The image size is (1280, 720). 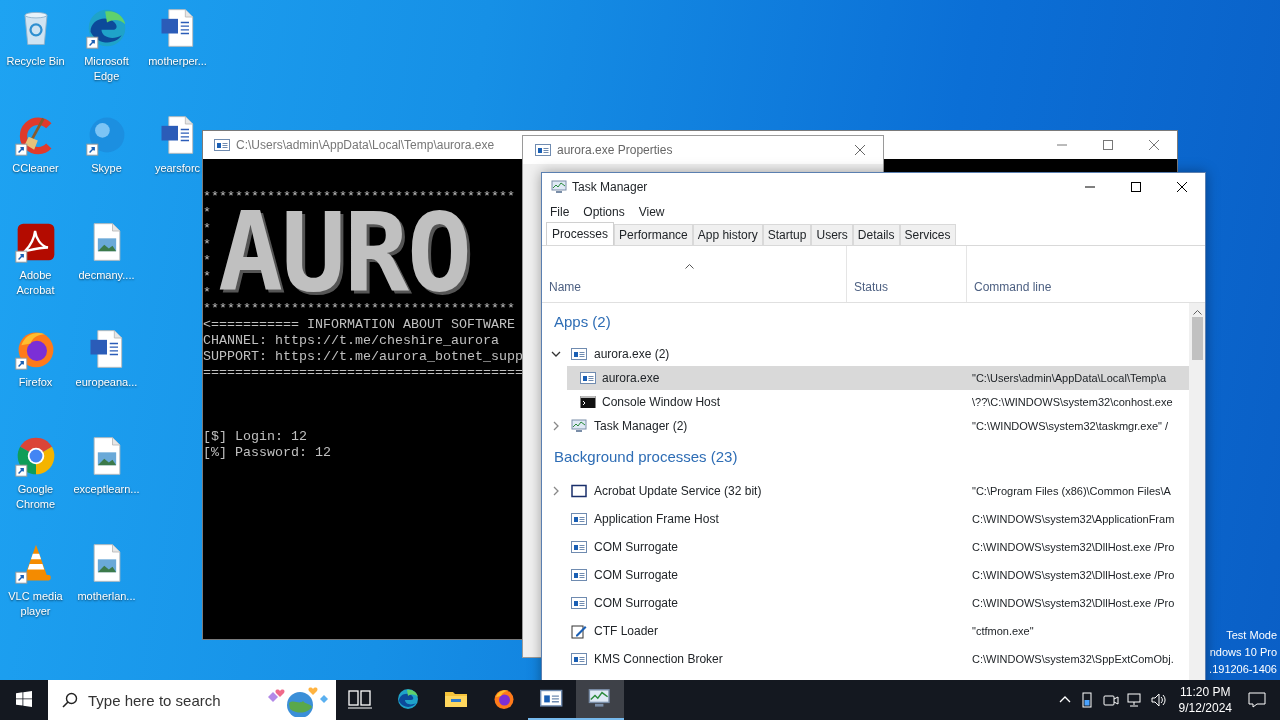 I want to click on command-line-text: "C:\Users\admin\AppData\Local\Temp\a, so click(x=1069, y=378).